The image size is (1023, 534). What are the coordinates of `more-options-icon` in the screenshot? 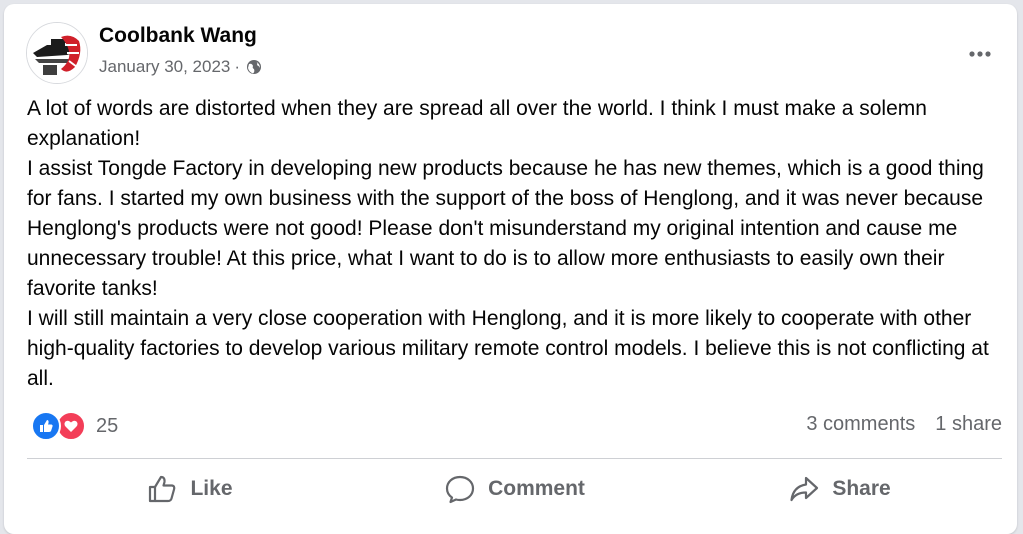 It's located at (980, 54).